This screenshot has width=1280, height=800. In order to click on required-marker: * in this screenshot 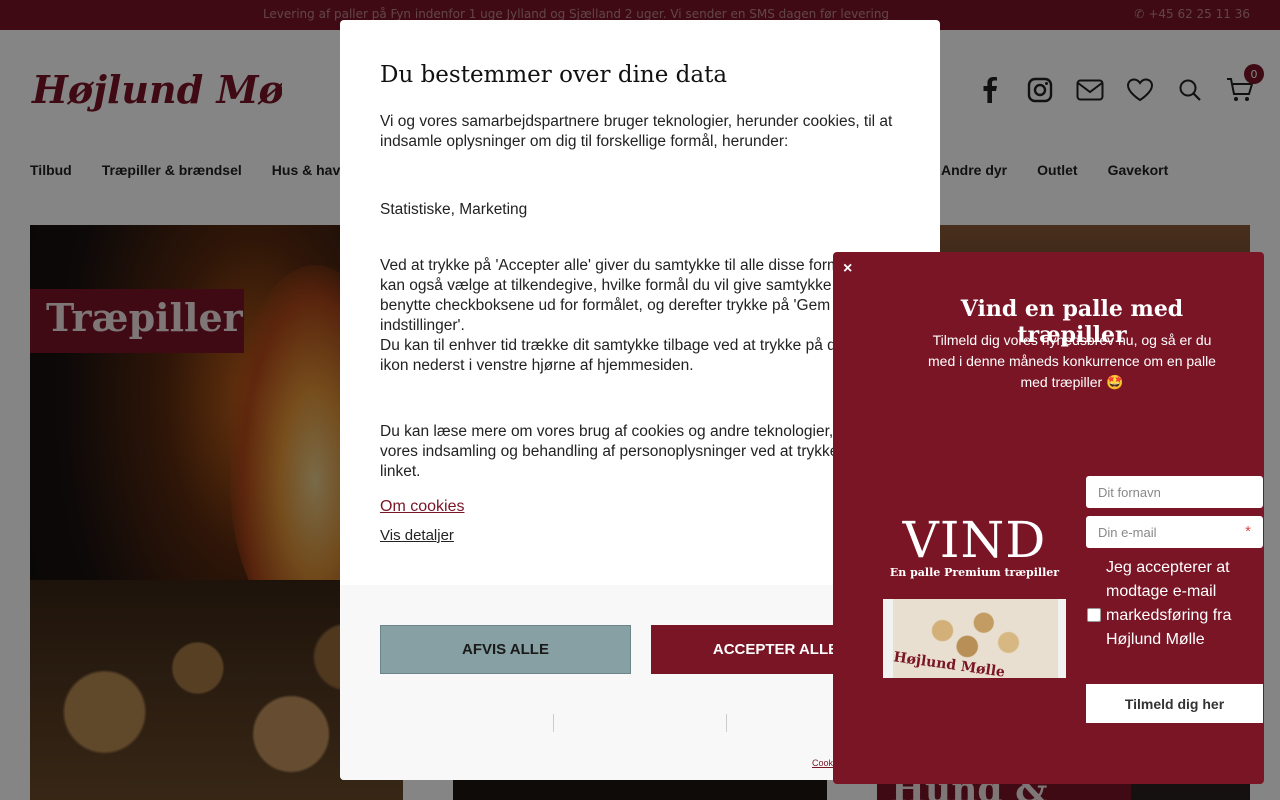, I will do `click(1248, 531)`.